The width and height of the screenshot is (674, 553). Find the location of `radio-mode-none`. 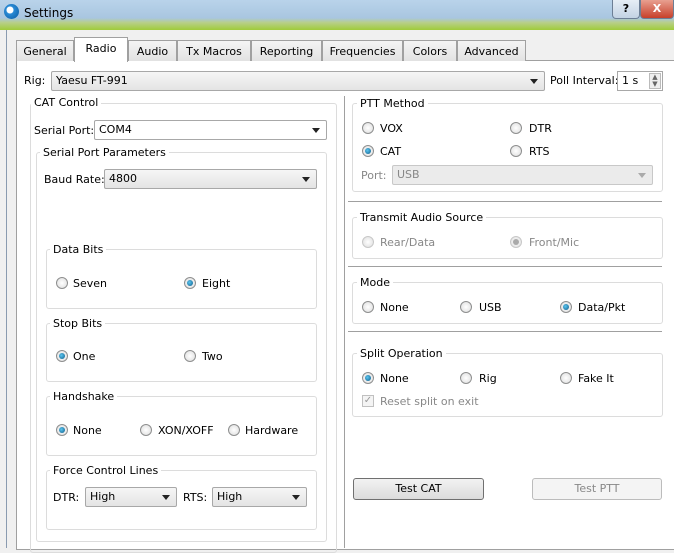

radio-mode-none is located at coordinates (368, 307).